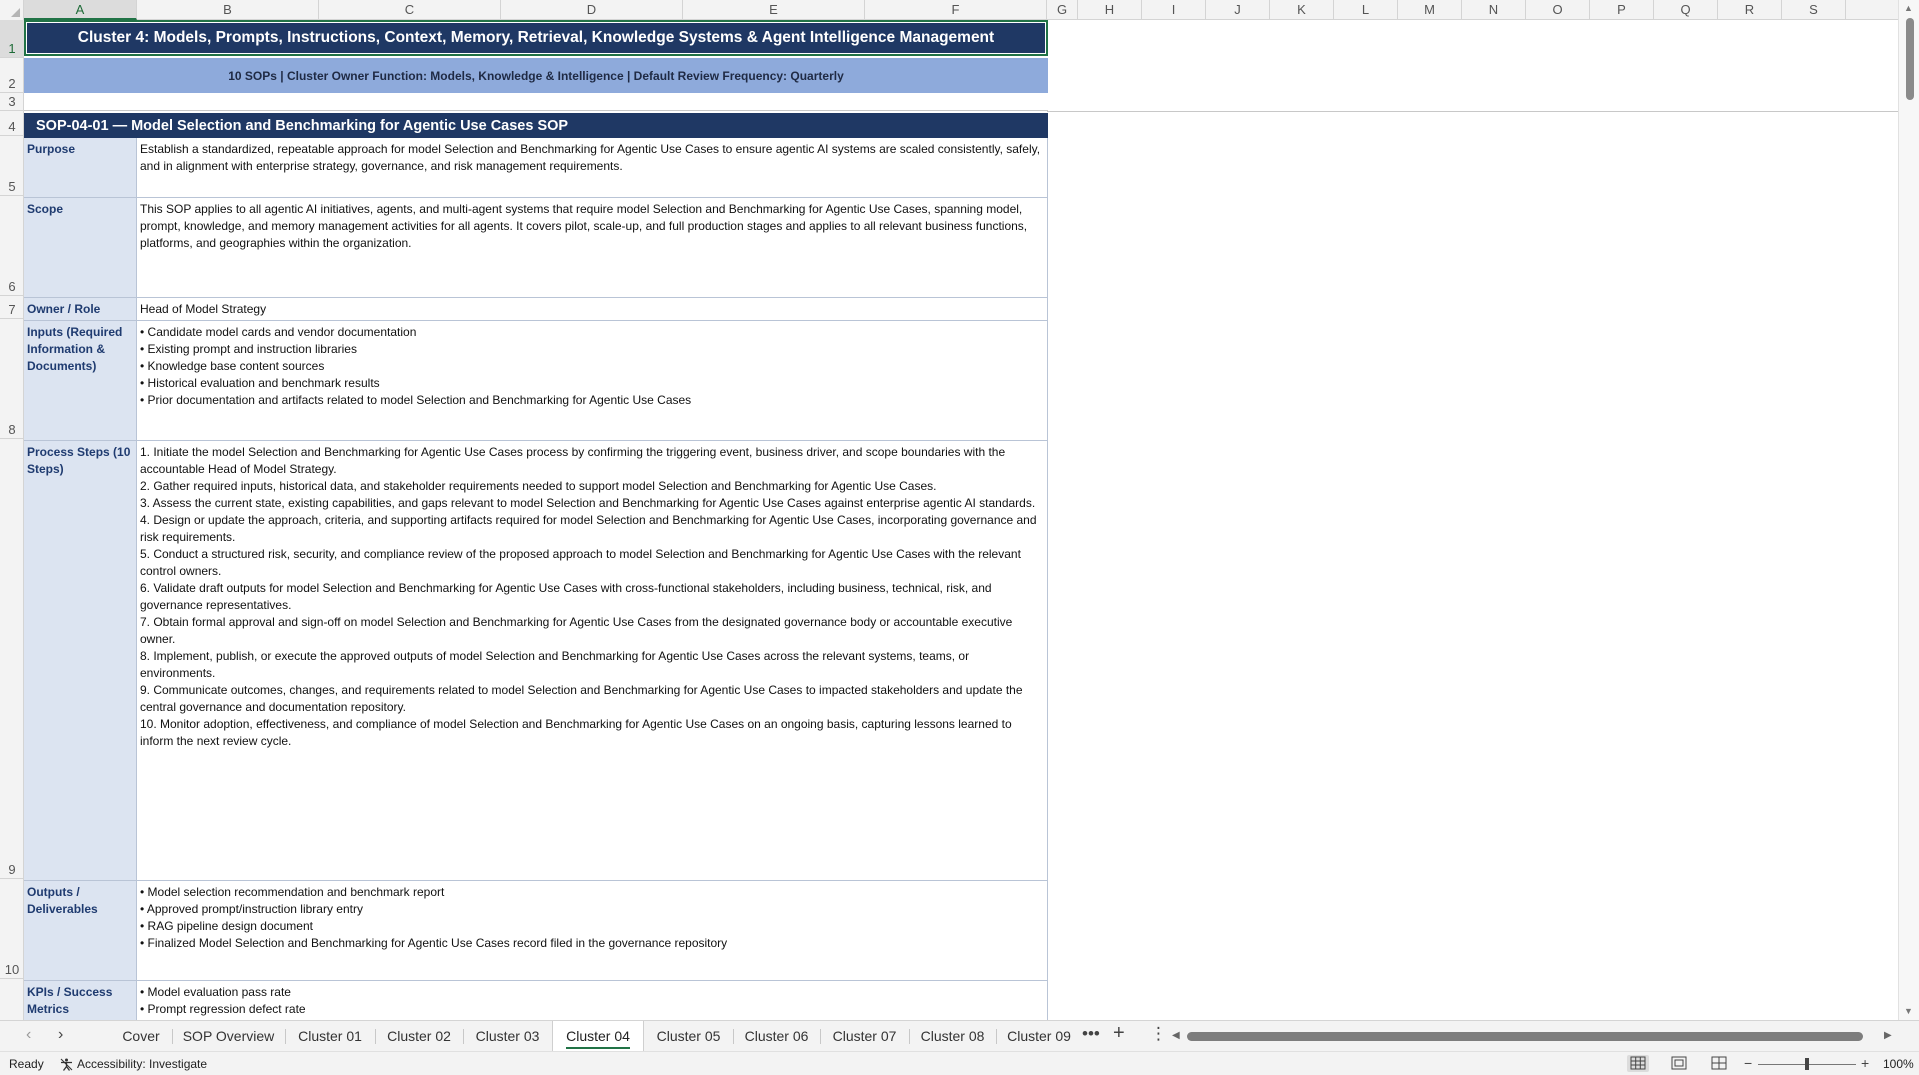 Image resolution: width=1919 pixels, height=1075 pixels. Describe the element at coordinates (12, 166) in the screenshot. I see `row-header-5: 5` at that location.